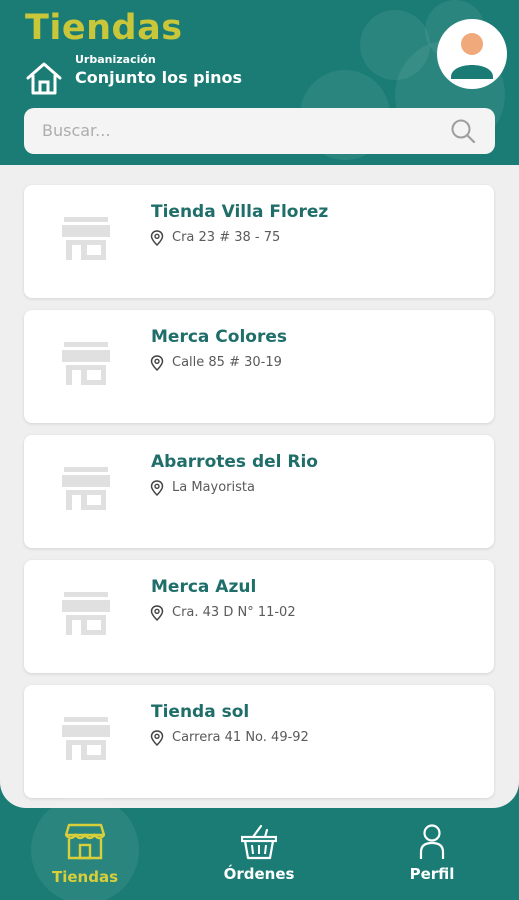  Describe the element at coordinates (219, 337) in the screenshot. I see `store-name: Merca Colores` at that location.